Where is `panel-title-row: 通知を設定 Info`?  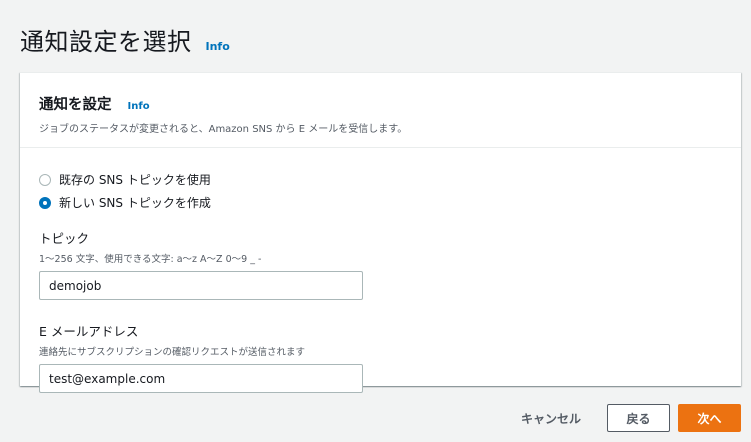 panel-title-row: 通知を設定 Info is located at coordinates (380, 103).